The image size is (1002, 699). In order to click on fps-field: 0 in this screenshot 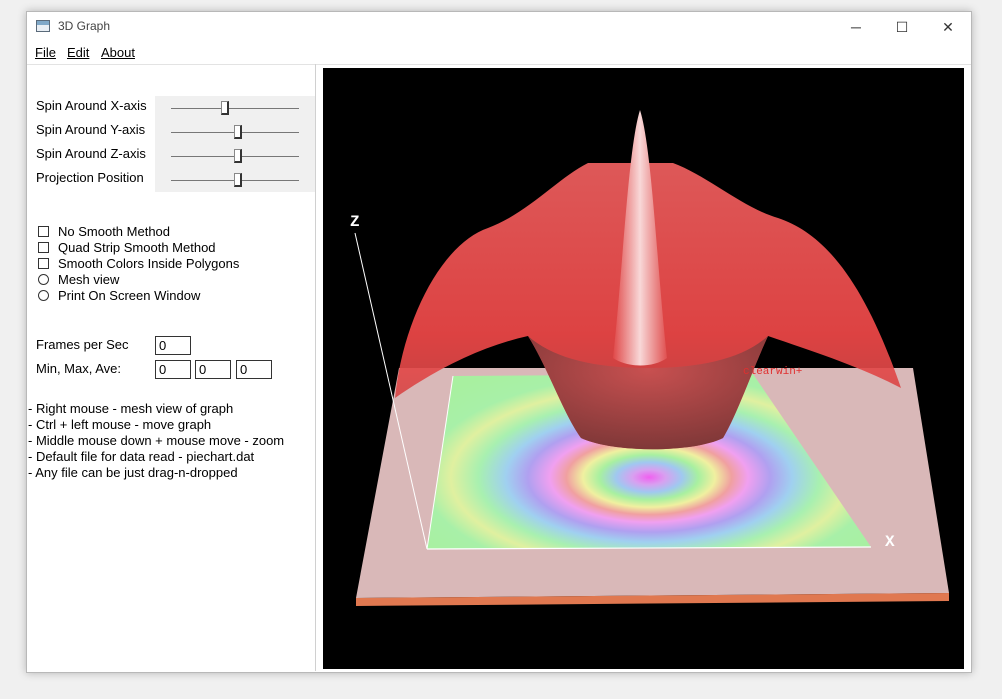, I will do `click(173, 345)`.